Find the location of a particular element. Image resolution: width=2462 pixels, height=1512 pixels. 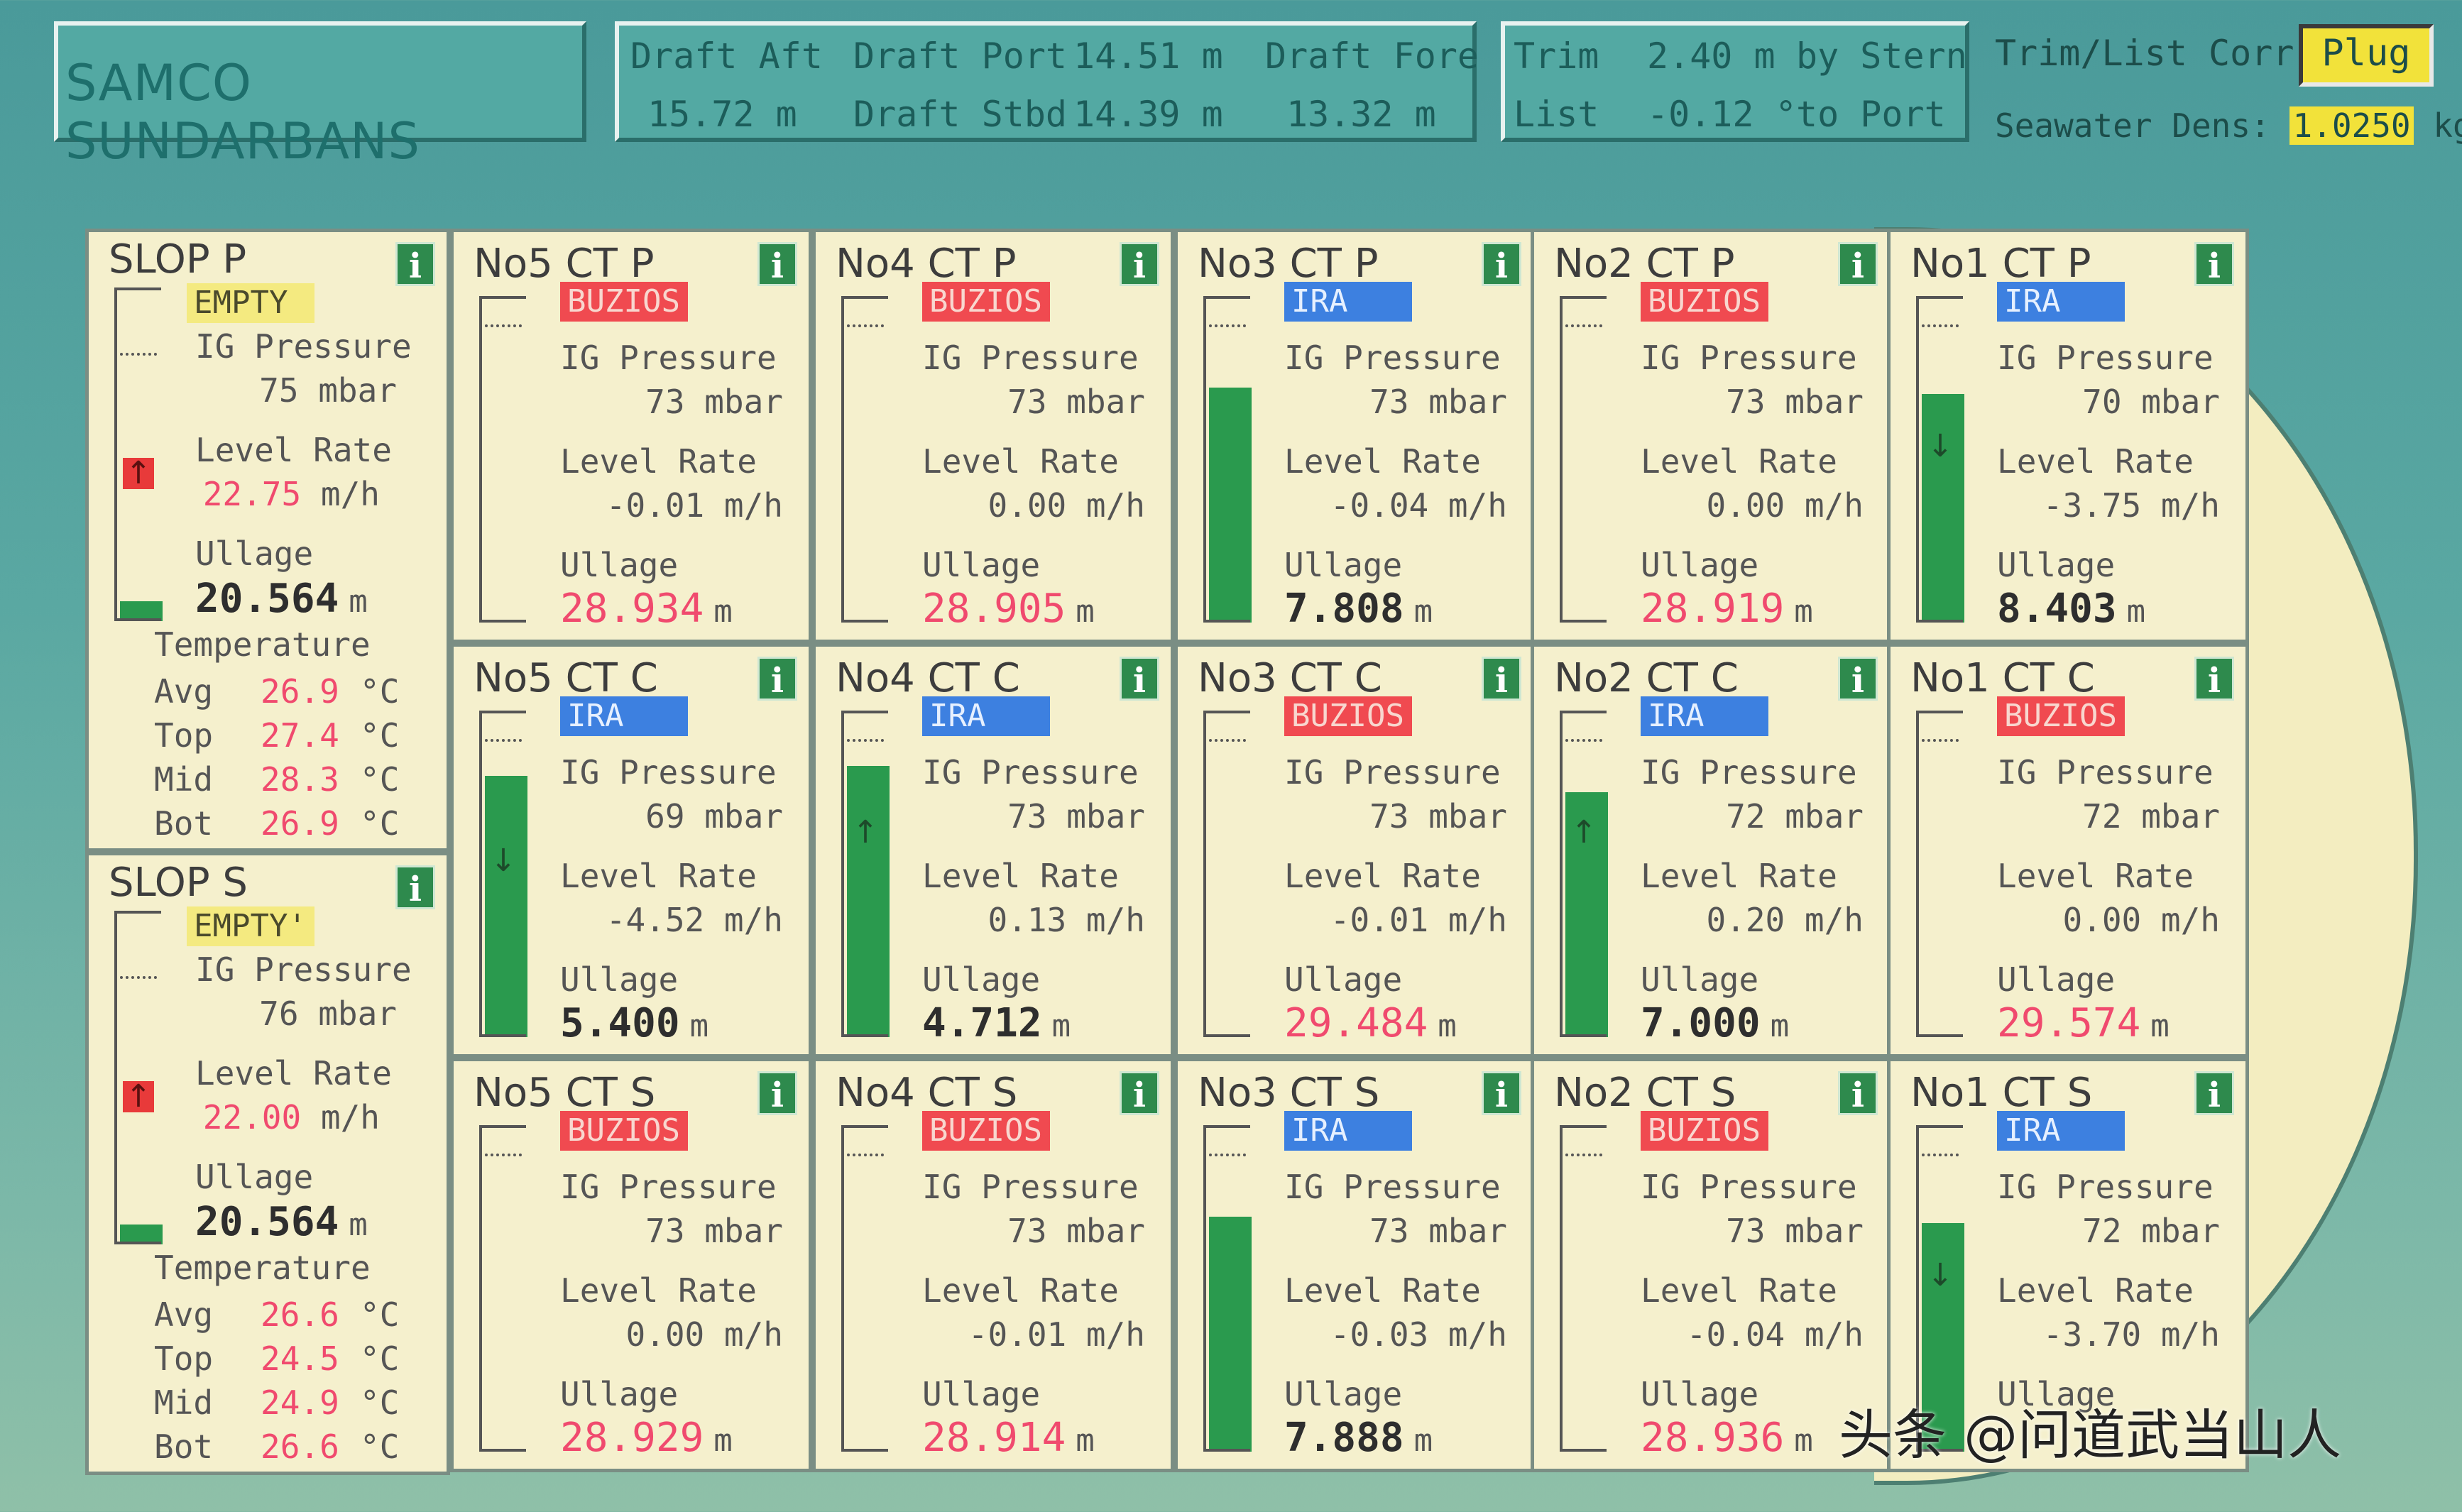

temp-bot-row: Bot 26.6 °C is located at coordinates (276, 1447).